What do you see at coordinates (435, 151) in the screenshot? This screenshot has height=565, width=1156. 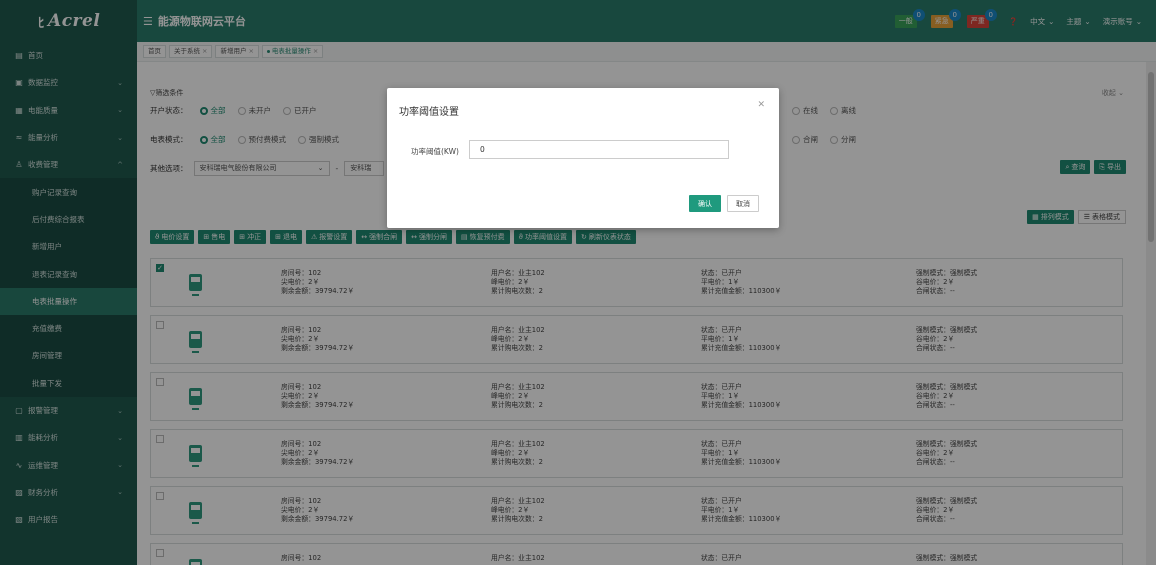 I see `power-threshold-label: 功率阈值(KW)` at bounding box center [435, 151].